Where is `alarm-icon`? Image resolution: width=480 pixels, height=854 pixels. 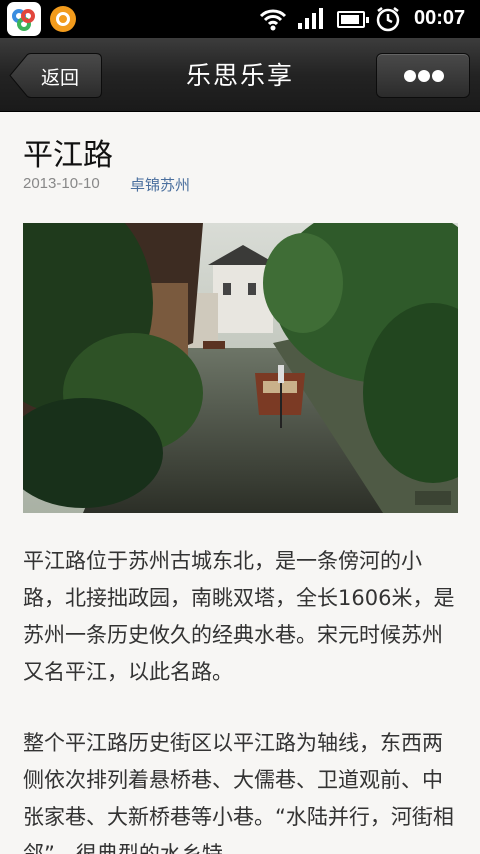 alarm-icon is located at coordinates (388, 19).